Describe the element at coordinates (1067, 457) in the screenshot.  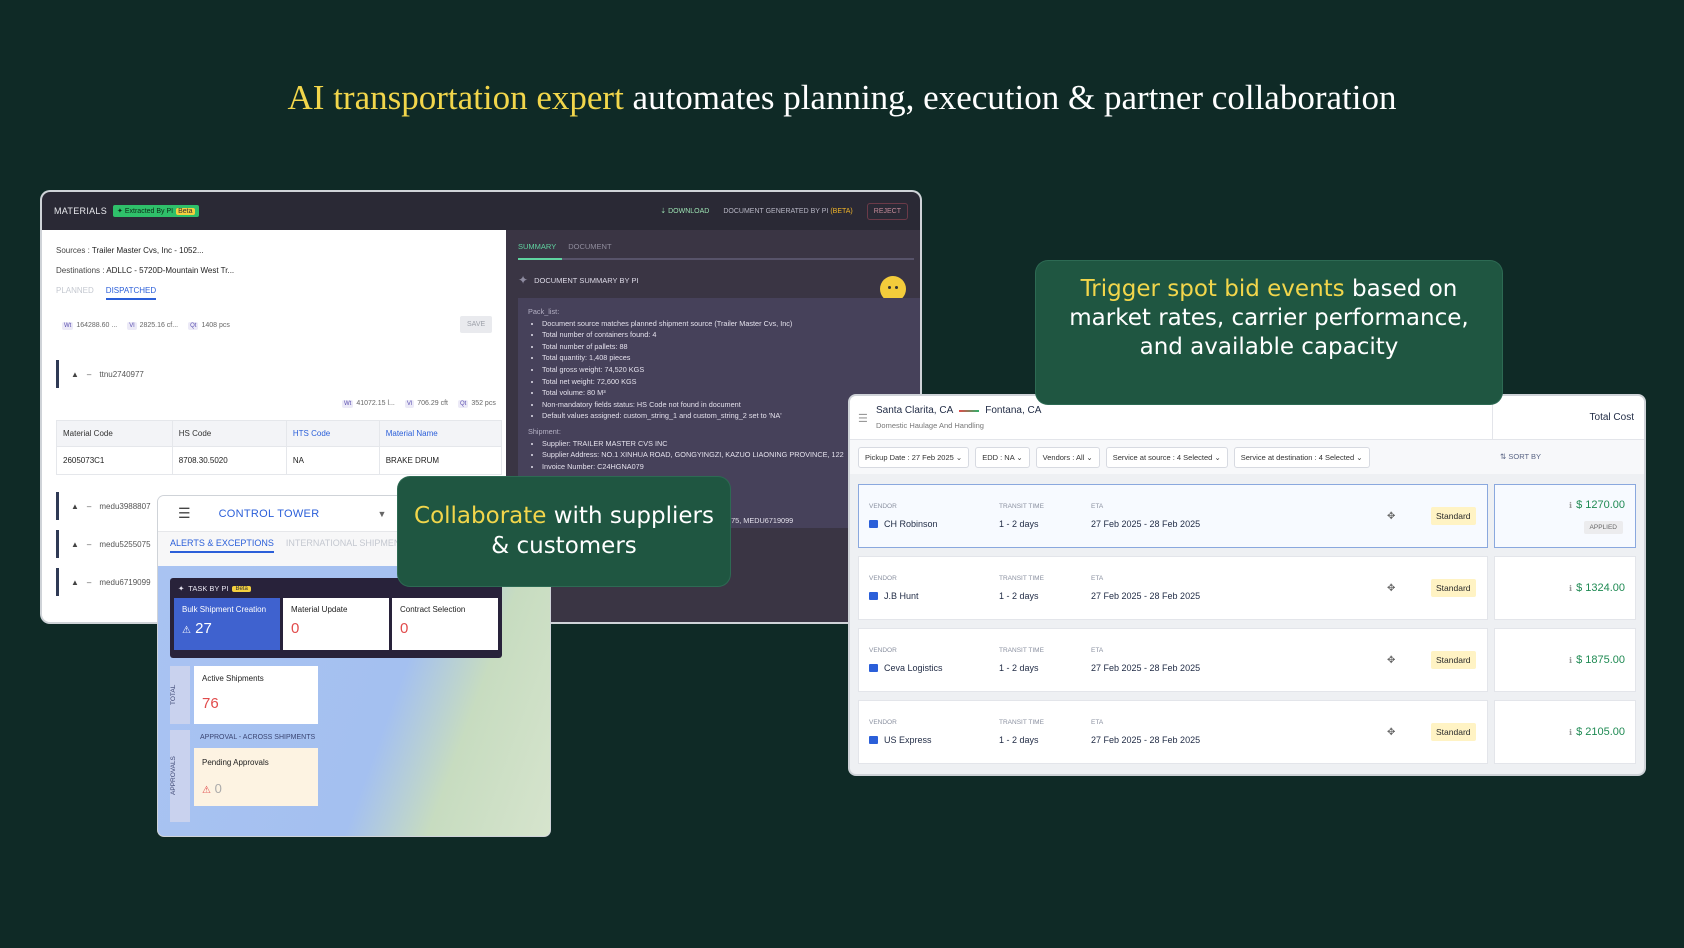
I see `filter-vendors: Vendors : All ⌄` at that location.